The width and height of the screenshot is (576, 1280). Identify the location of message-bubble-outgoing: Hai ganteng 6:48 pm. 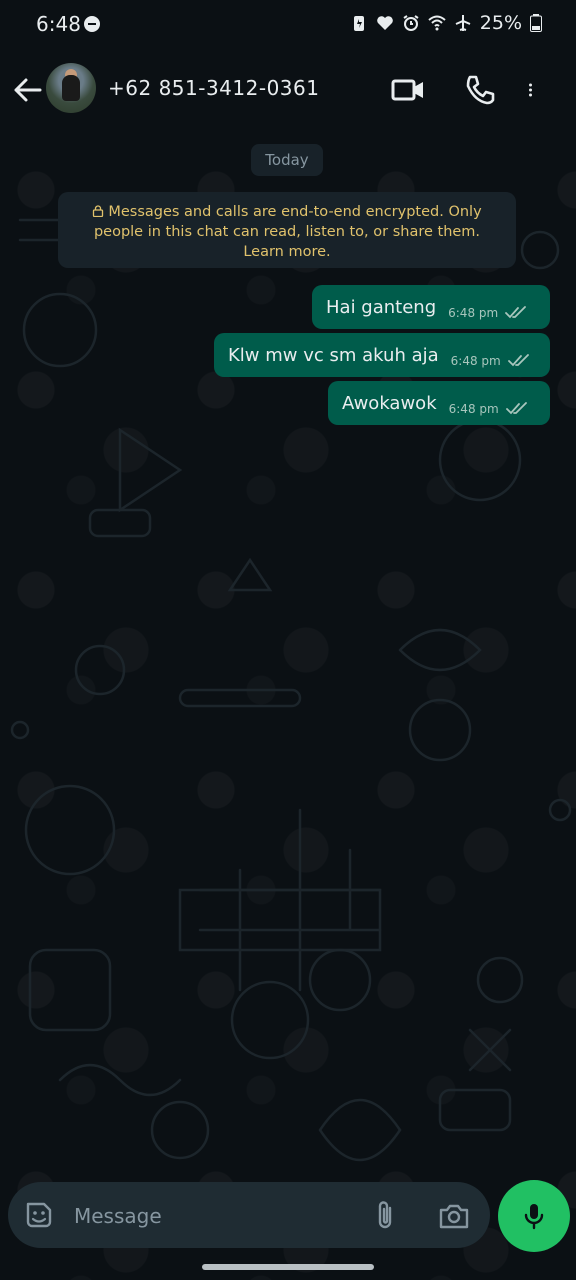
(431, 307).